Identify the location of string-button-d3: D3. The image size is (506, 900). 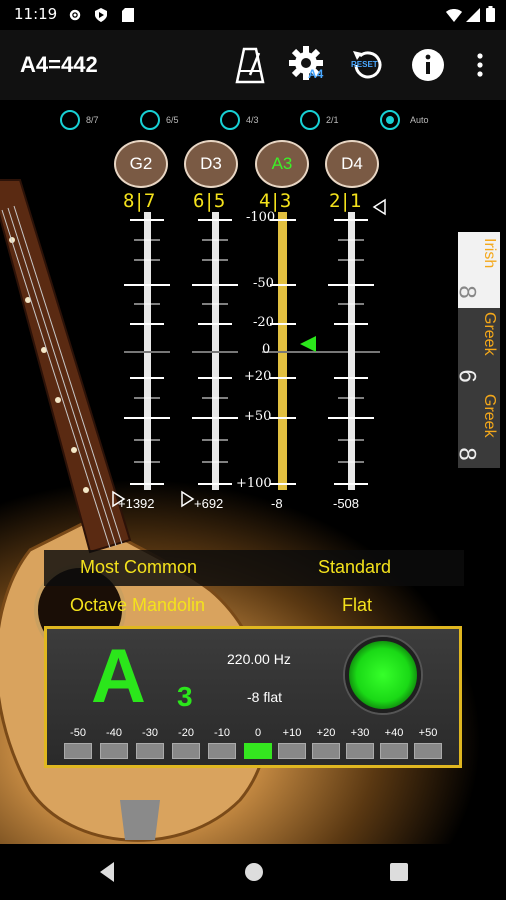
(211, 164).